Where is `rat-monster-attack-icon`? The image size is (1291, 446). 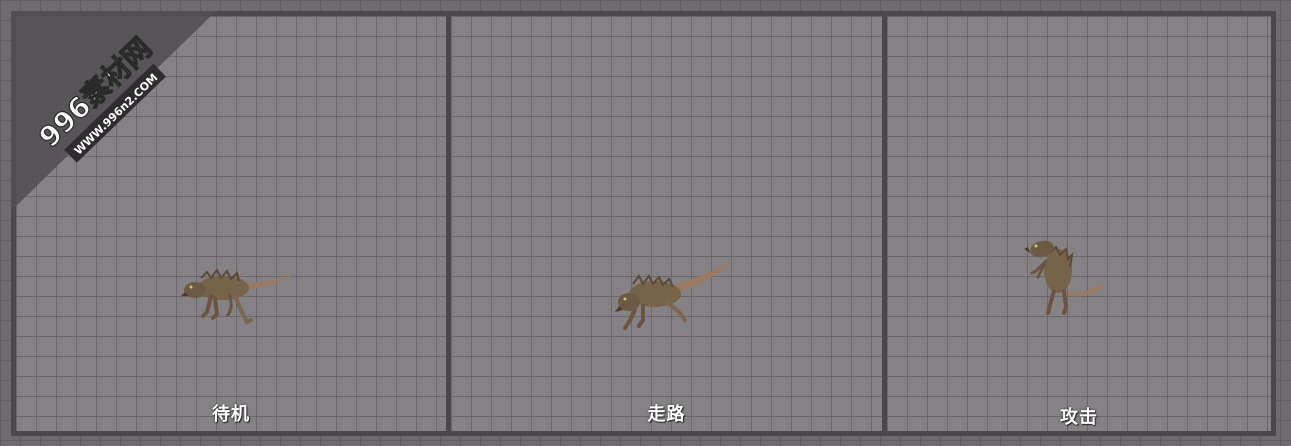
rat-monster-attack-icon is located at coordinates (1063, 277).